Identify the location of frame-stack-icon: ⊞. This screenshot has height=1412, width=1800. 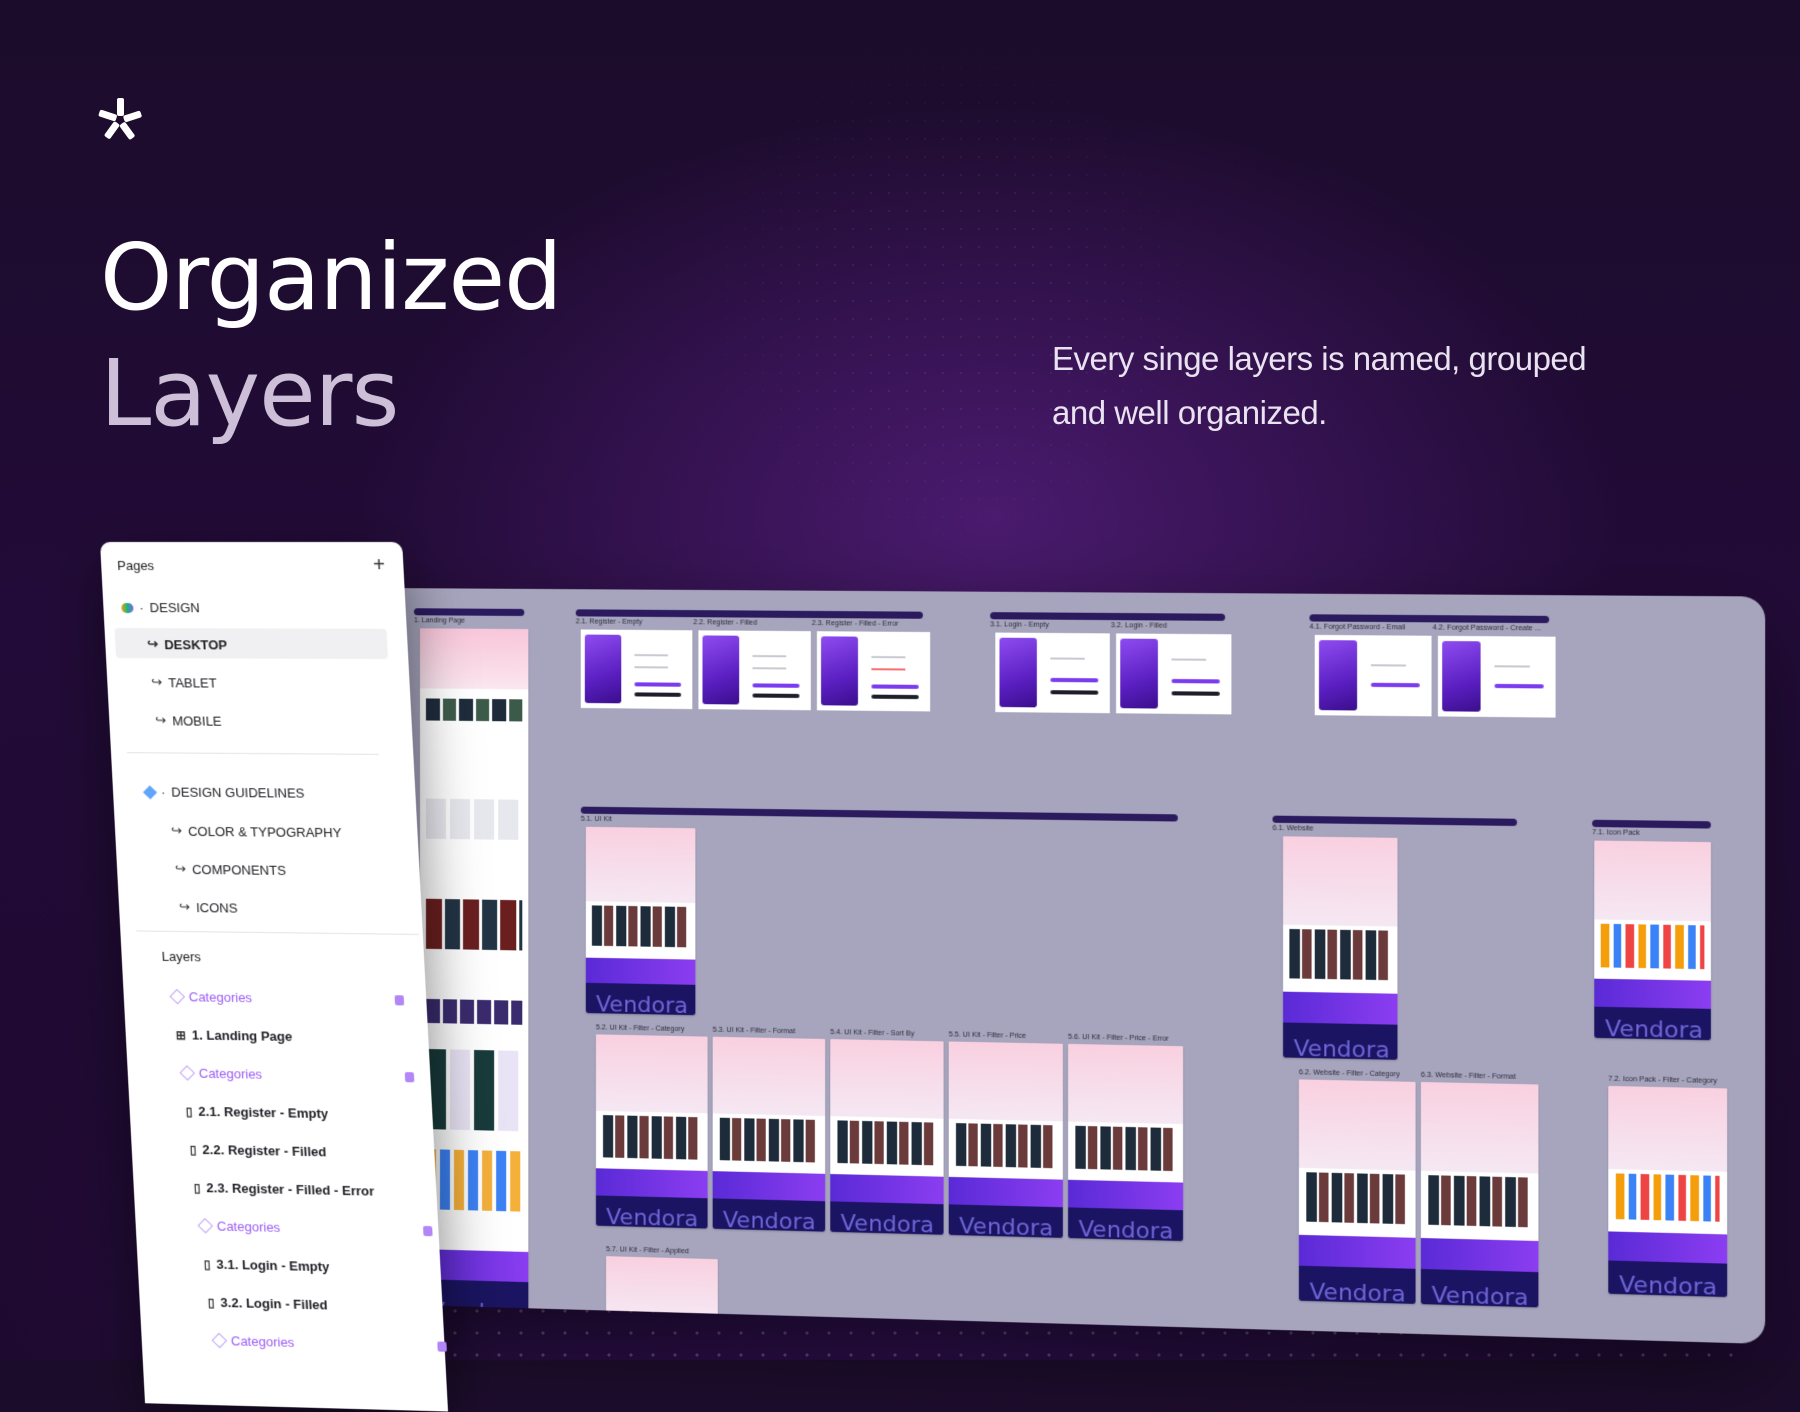
(181, 1034).